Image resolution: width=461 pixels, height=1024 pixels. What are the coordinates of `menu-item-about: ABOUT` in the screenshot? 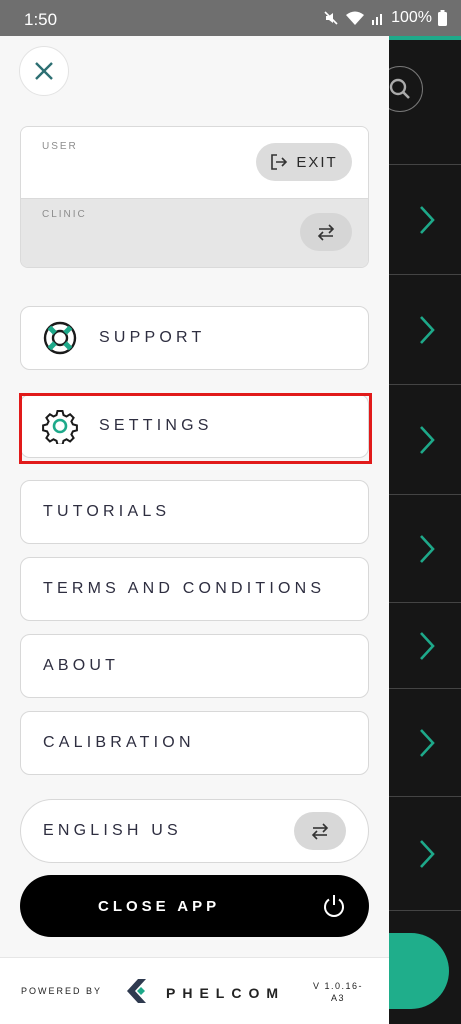 It's located at (194, 666).